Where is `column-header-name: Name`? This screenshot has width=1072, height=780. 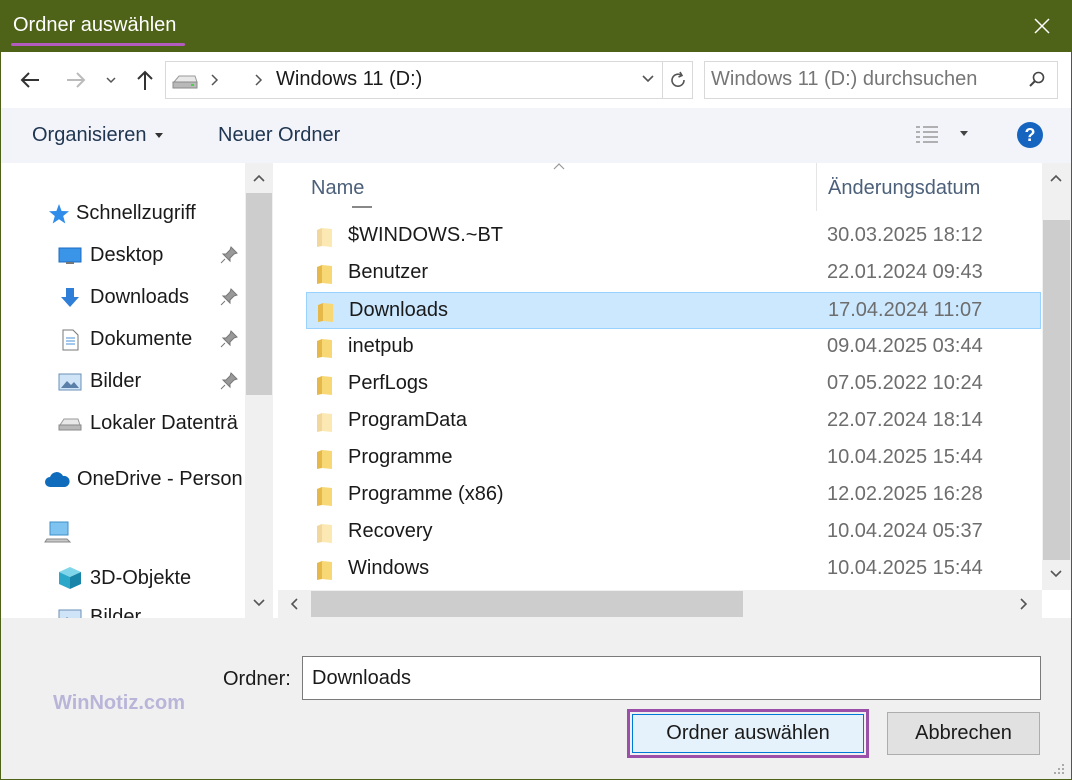 column-header-name: Name is located at coordinates (337, 188).